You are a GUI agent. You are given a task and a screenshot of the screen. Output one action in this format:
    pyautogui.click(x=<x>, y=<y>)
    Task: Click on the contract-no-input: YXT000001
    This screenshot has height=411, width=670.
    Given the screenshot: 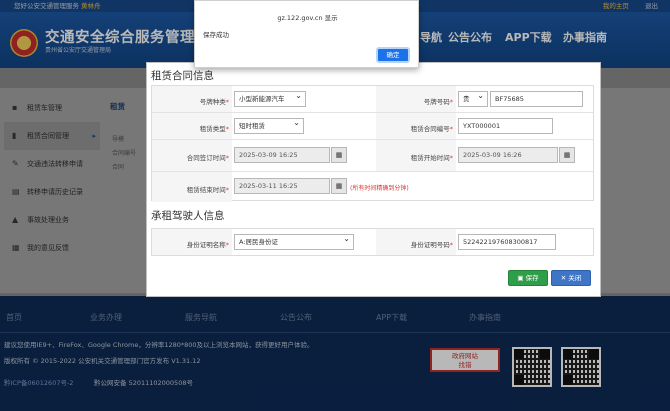 What is the action you would take?
    pyautogui.click(x=505, y=126)
    